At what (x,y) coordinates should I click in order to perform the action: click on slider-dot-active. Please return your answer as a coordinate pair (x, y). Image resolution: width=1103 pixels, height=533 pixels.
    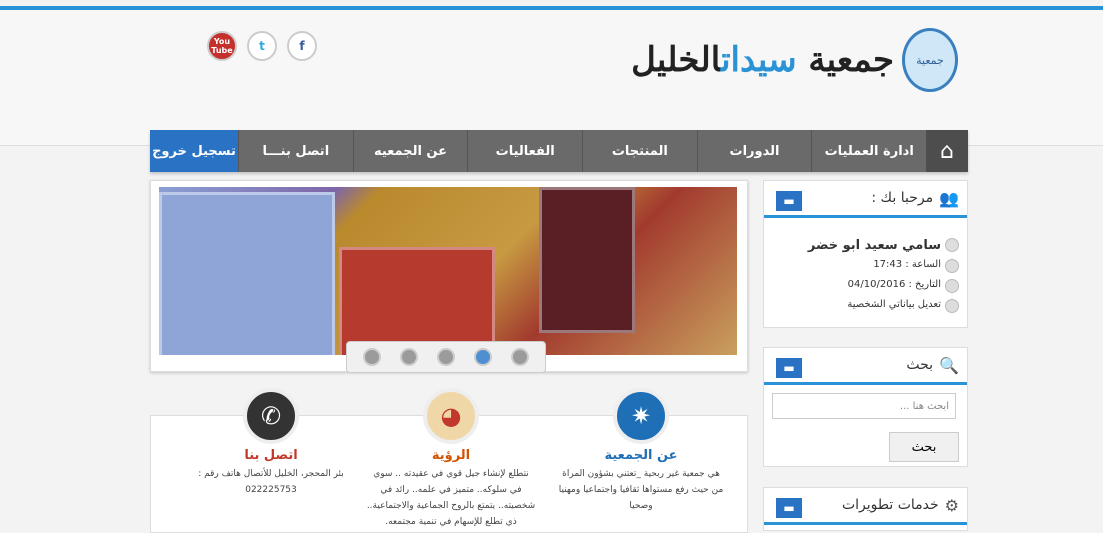
    Looking at the image, I should click on (483, 357).